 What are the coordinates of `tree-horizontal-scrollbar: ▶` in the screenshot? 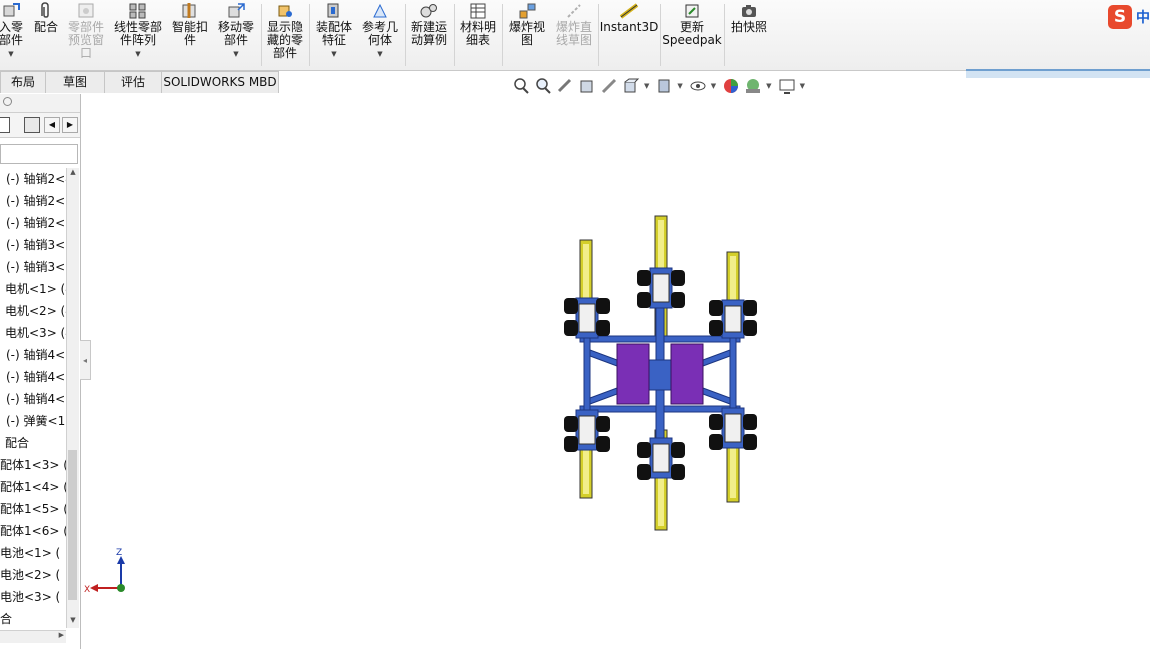 It's located at (33, 636).